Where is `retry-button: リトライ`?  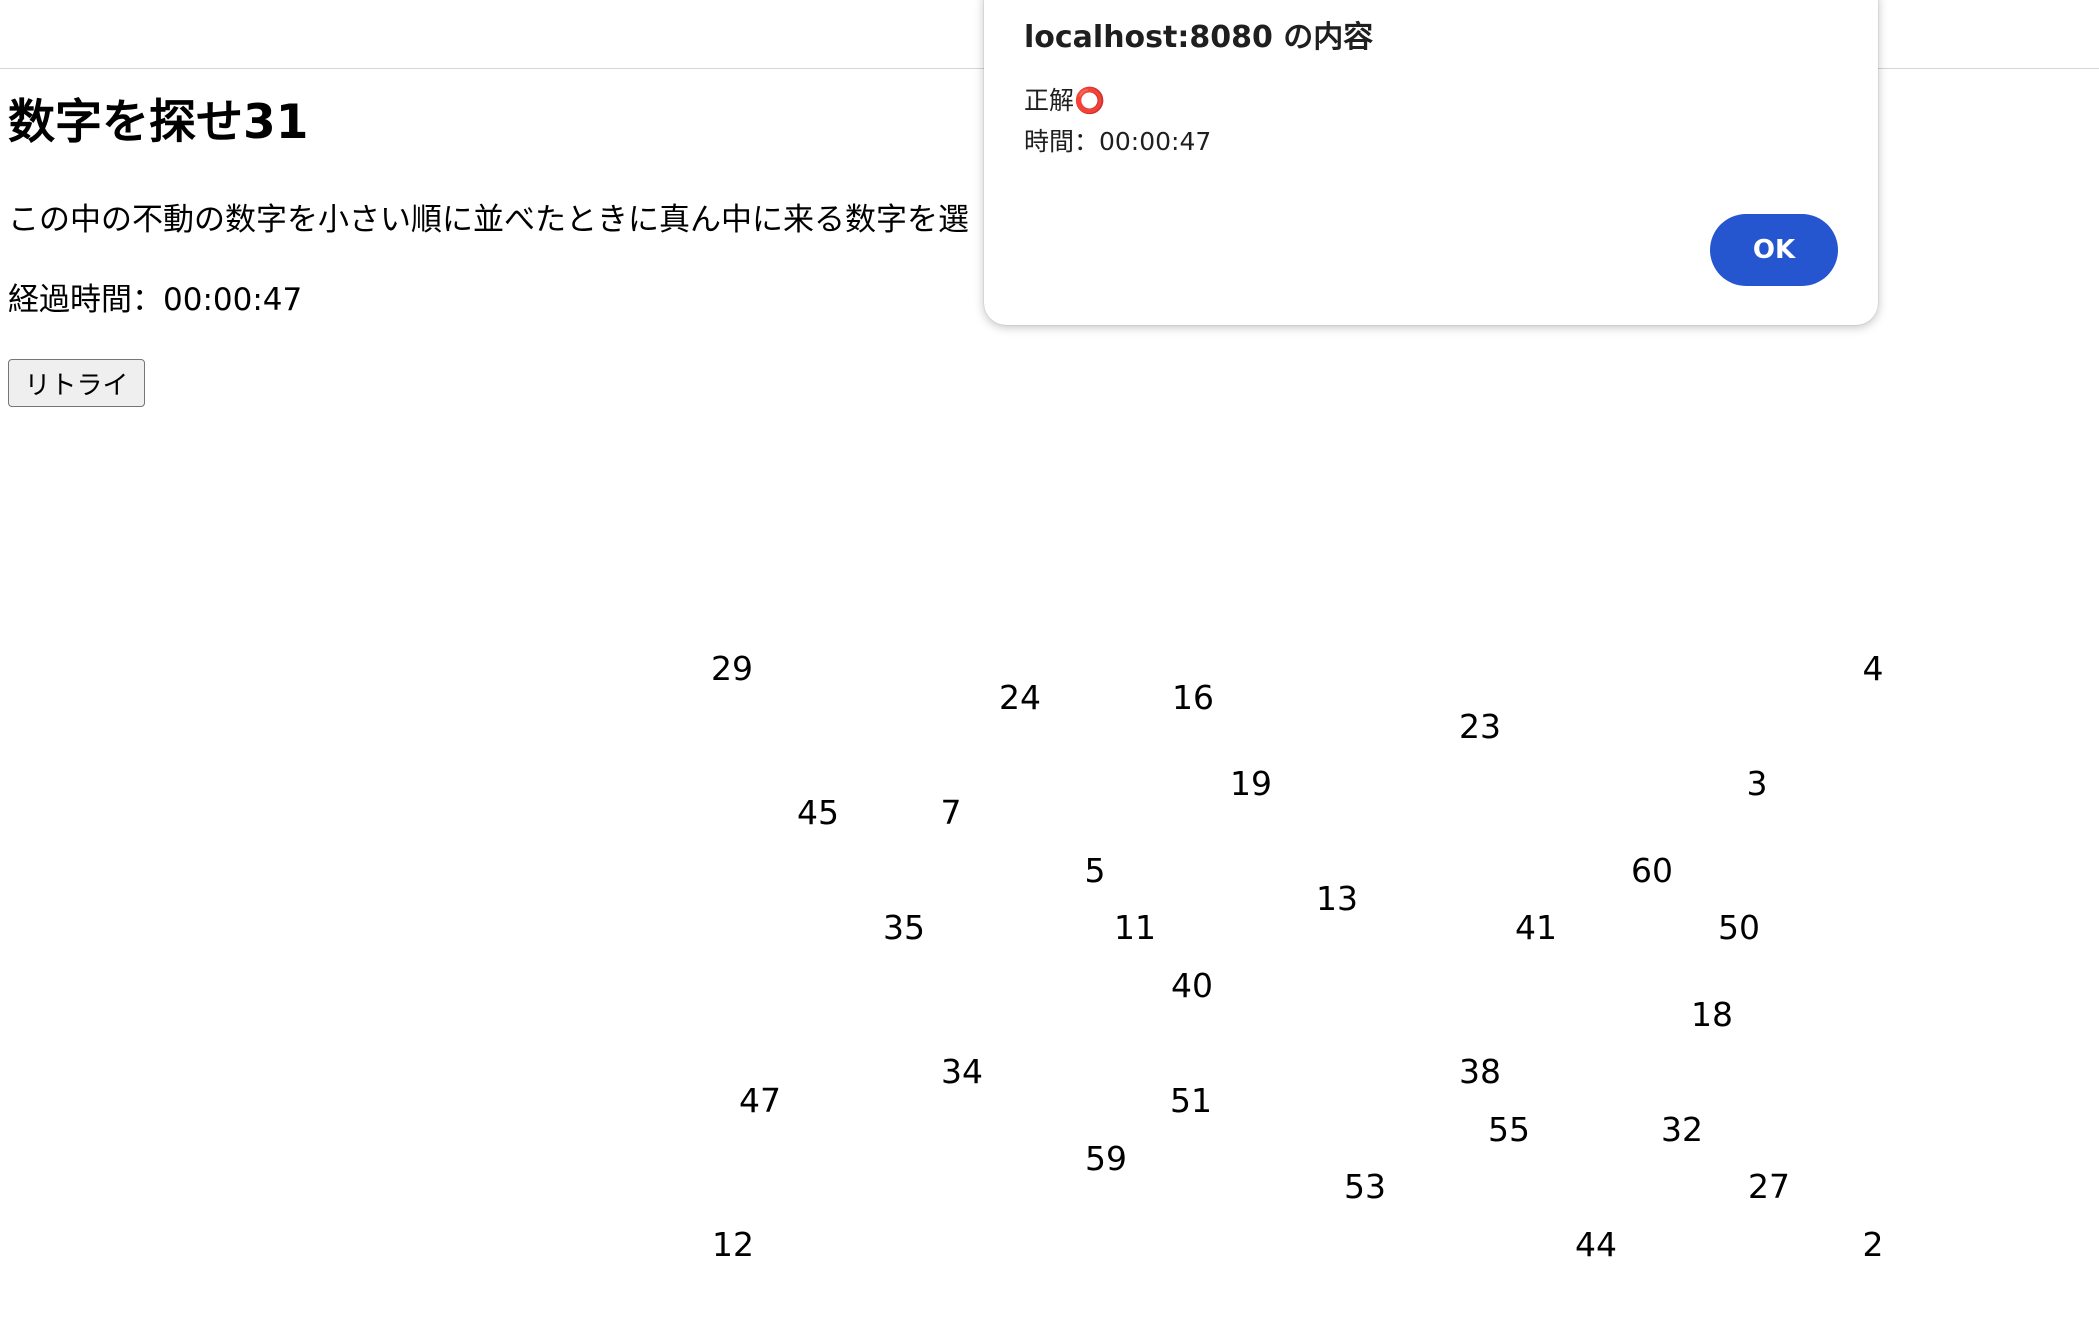
retry-button: リトライ is located at coordinates (76, 383).